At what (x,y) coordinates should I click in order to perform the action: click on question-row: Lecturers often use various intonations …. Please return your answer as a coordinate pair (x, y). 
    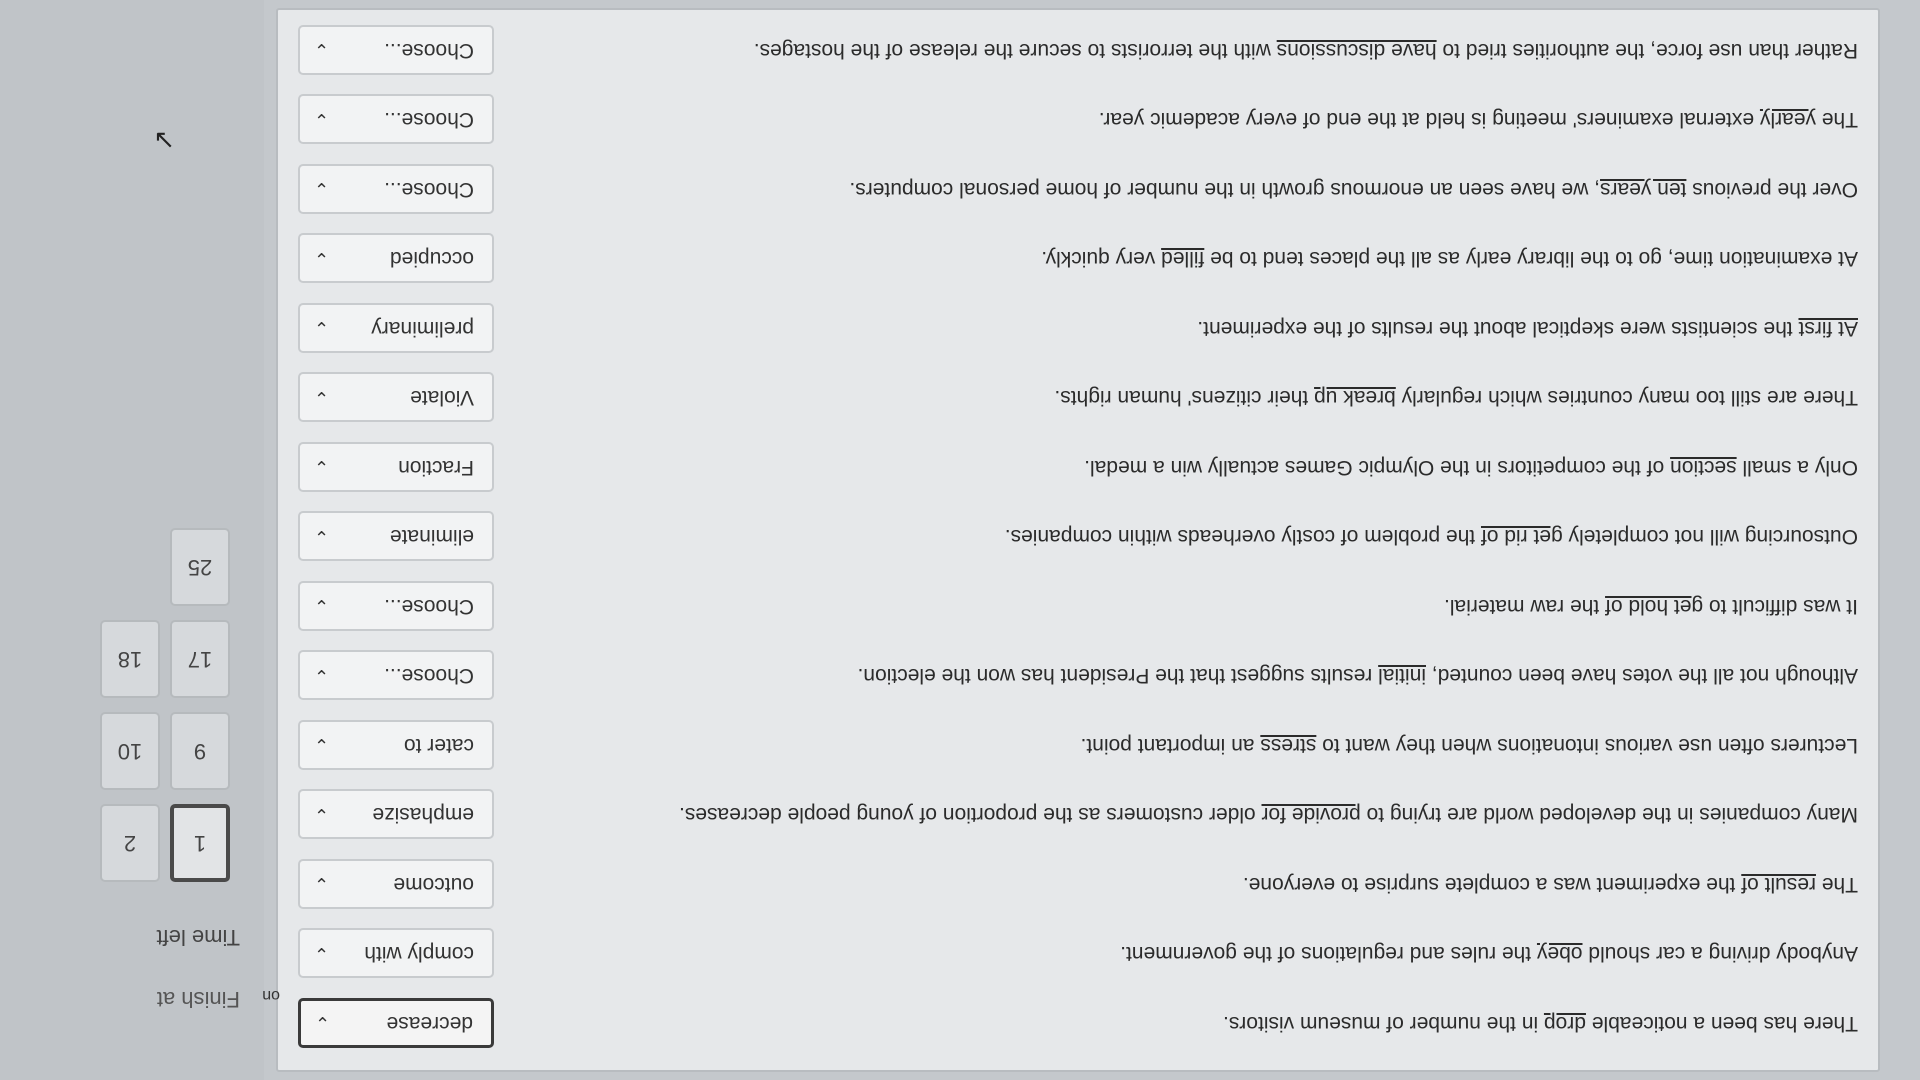
    Looking at the image, I should click on (1078, 745).